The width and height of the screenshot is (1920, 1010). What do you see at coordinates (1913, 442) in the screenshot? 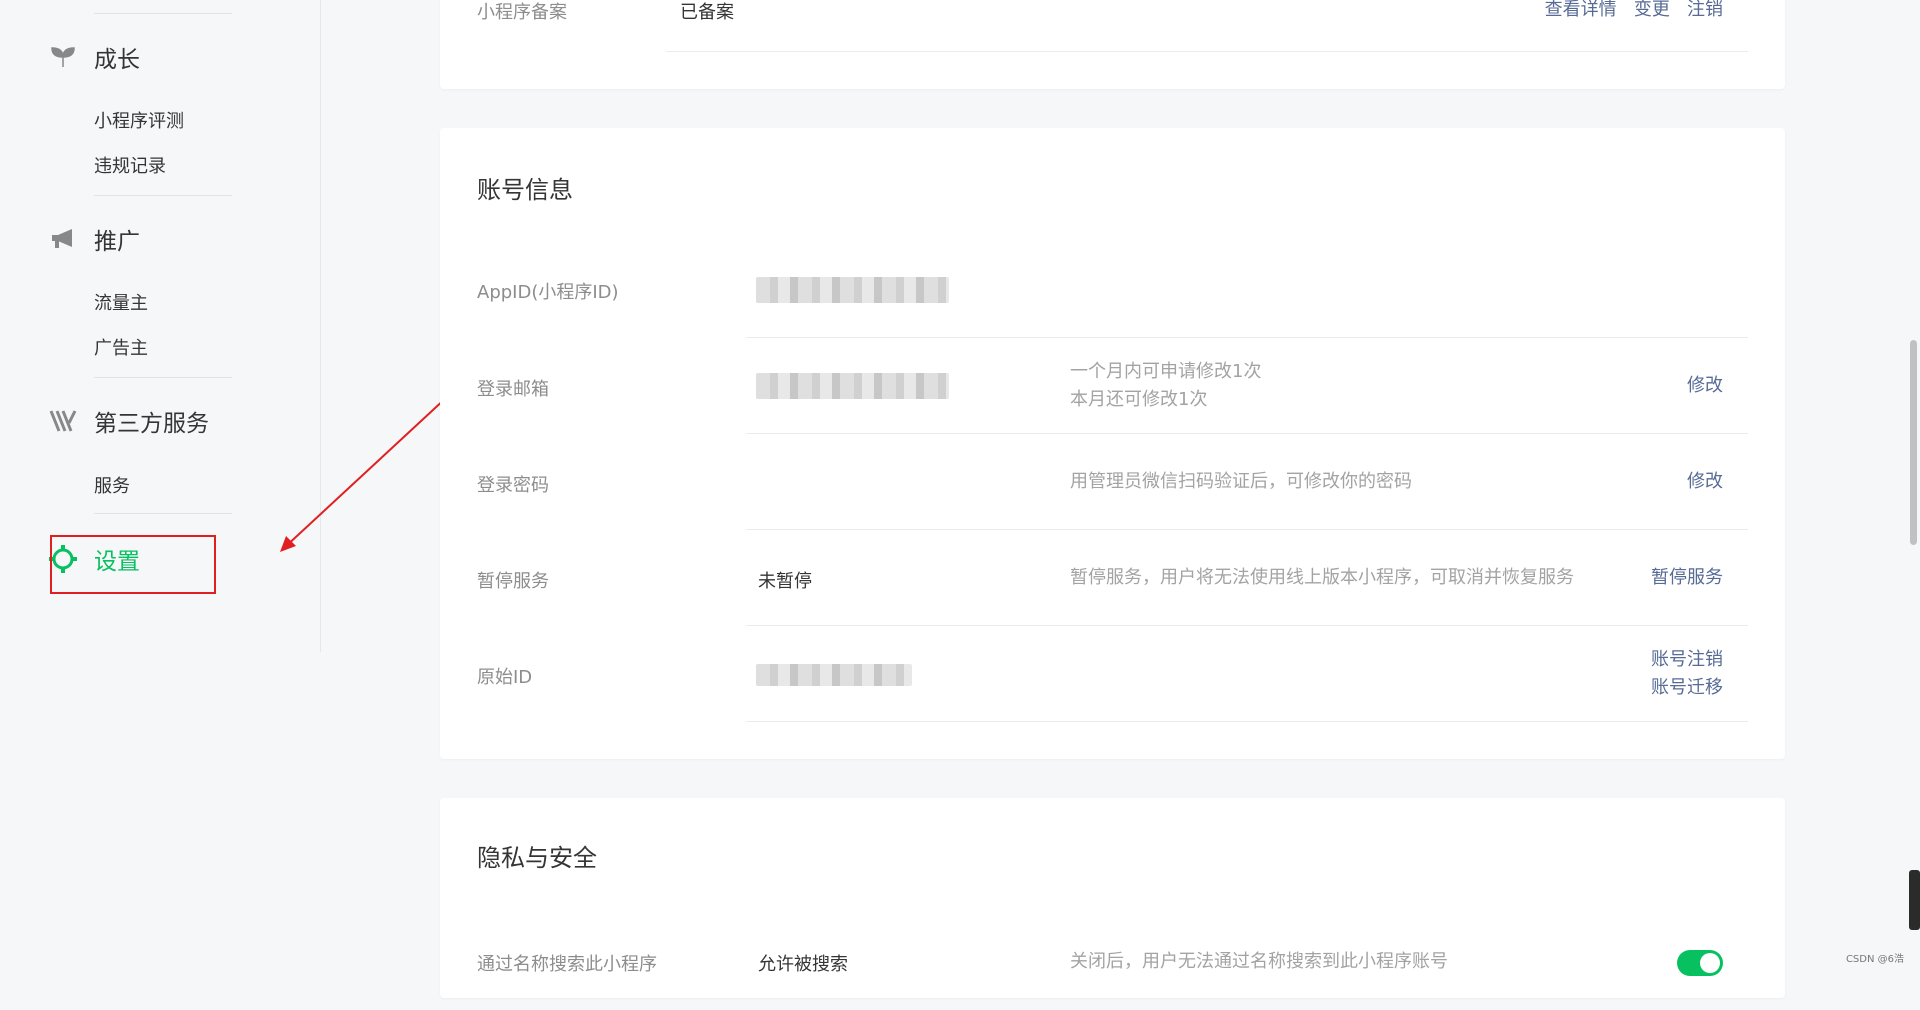
I see `scrollbar-thumb` at bounding box center [1913, 442].